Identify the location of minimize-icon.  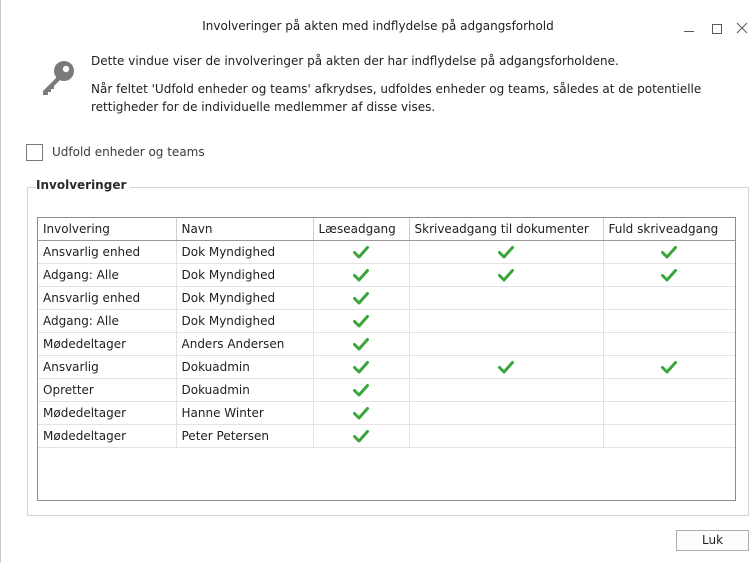
(689, 31).